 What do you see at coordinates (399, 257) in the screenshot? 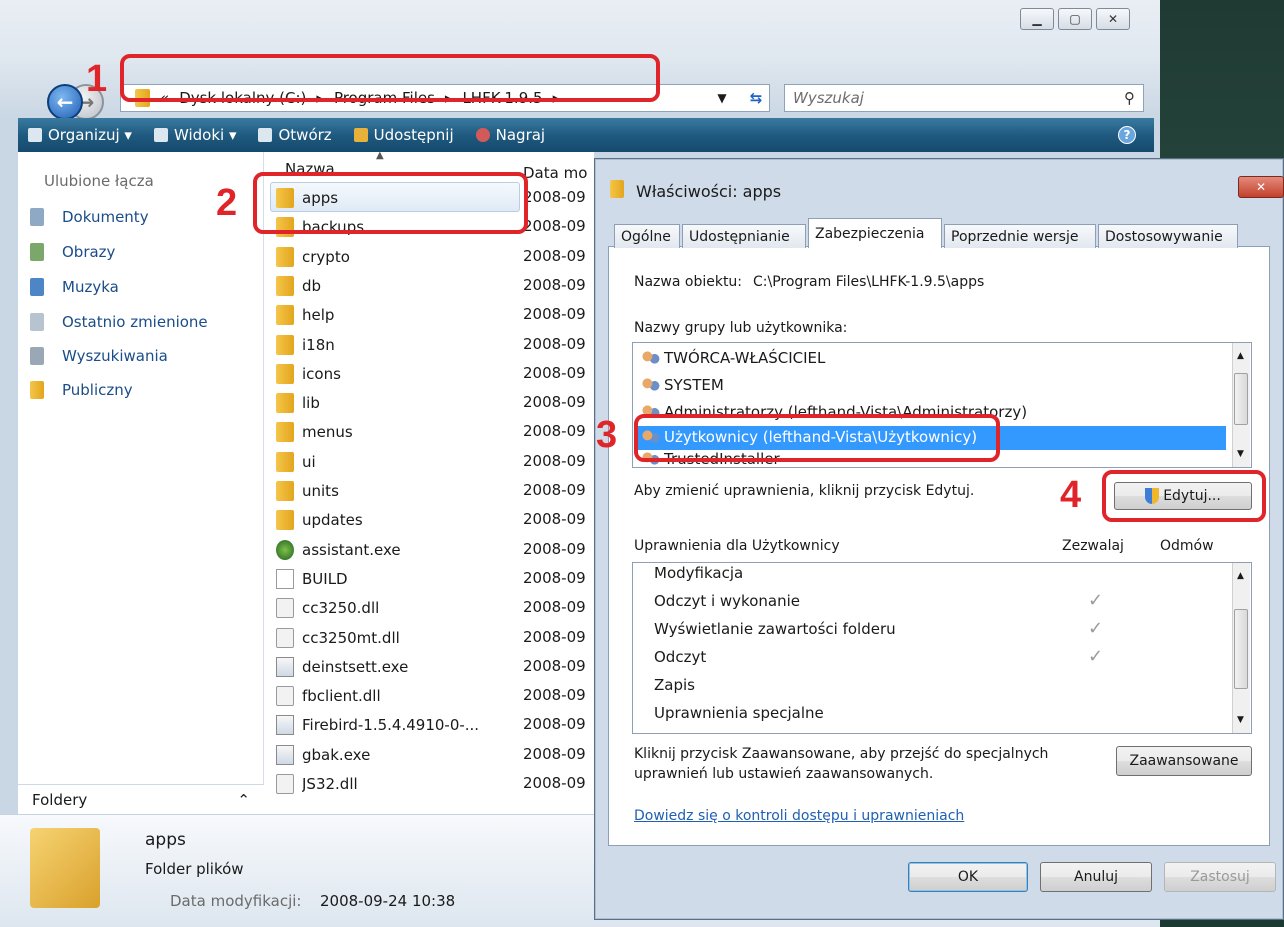
I see `file-row: crypto` at bounding box center [399, 257].